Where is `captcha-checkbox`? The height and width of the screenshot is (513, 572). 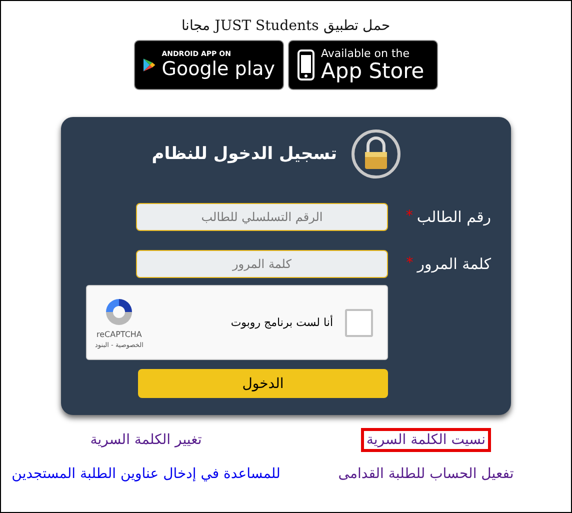
captcha-checkbox is located at coordinates (359, 322).